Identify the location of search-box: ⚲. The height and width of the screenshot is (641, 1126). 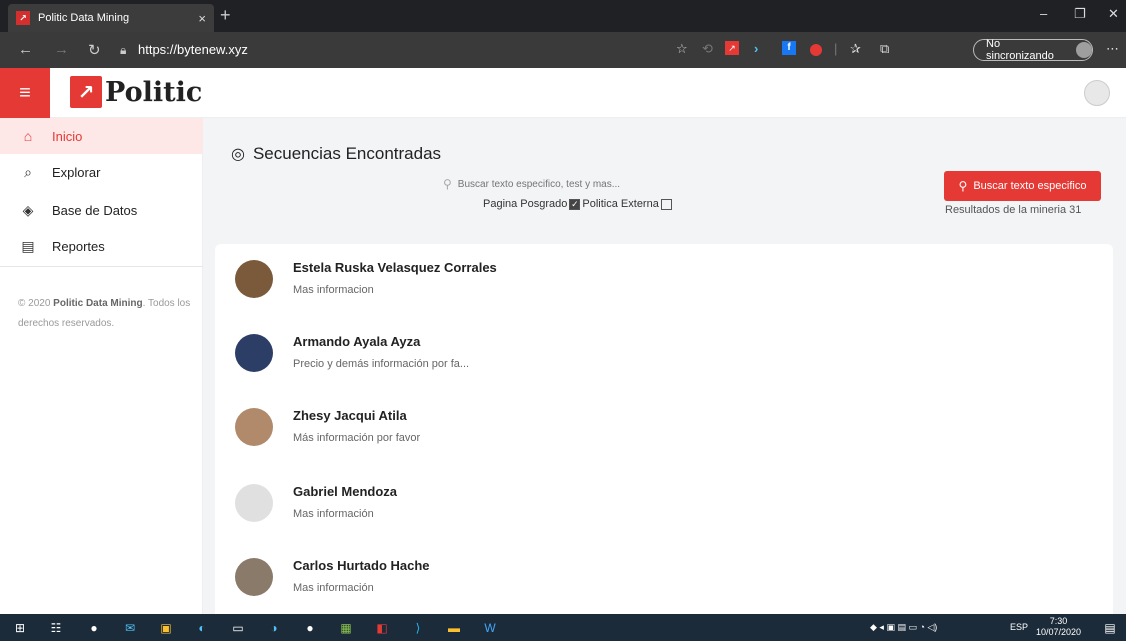
(593, 184).